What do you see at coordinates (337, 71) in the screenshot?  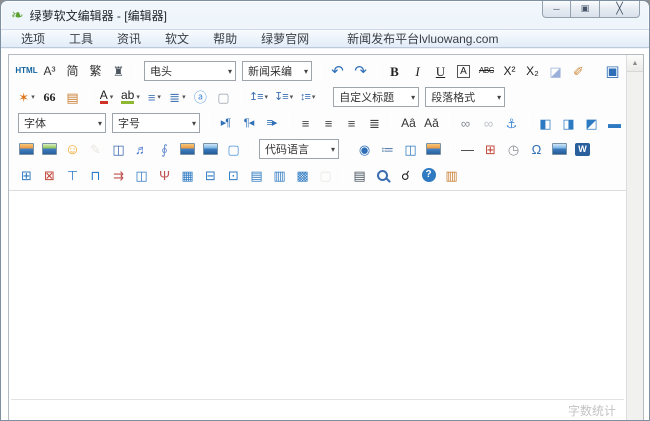 I see `undo-button: ↶` at bounding box center [337, 71].